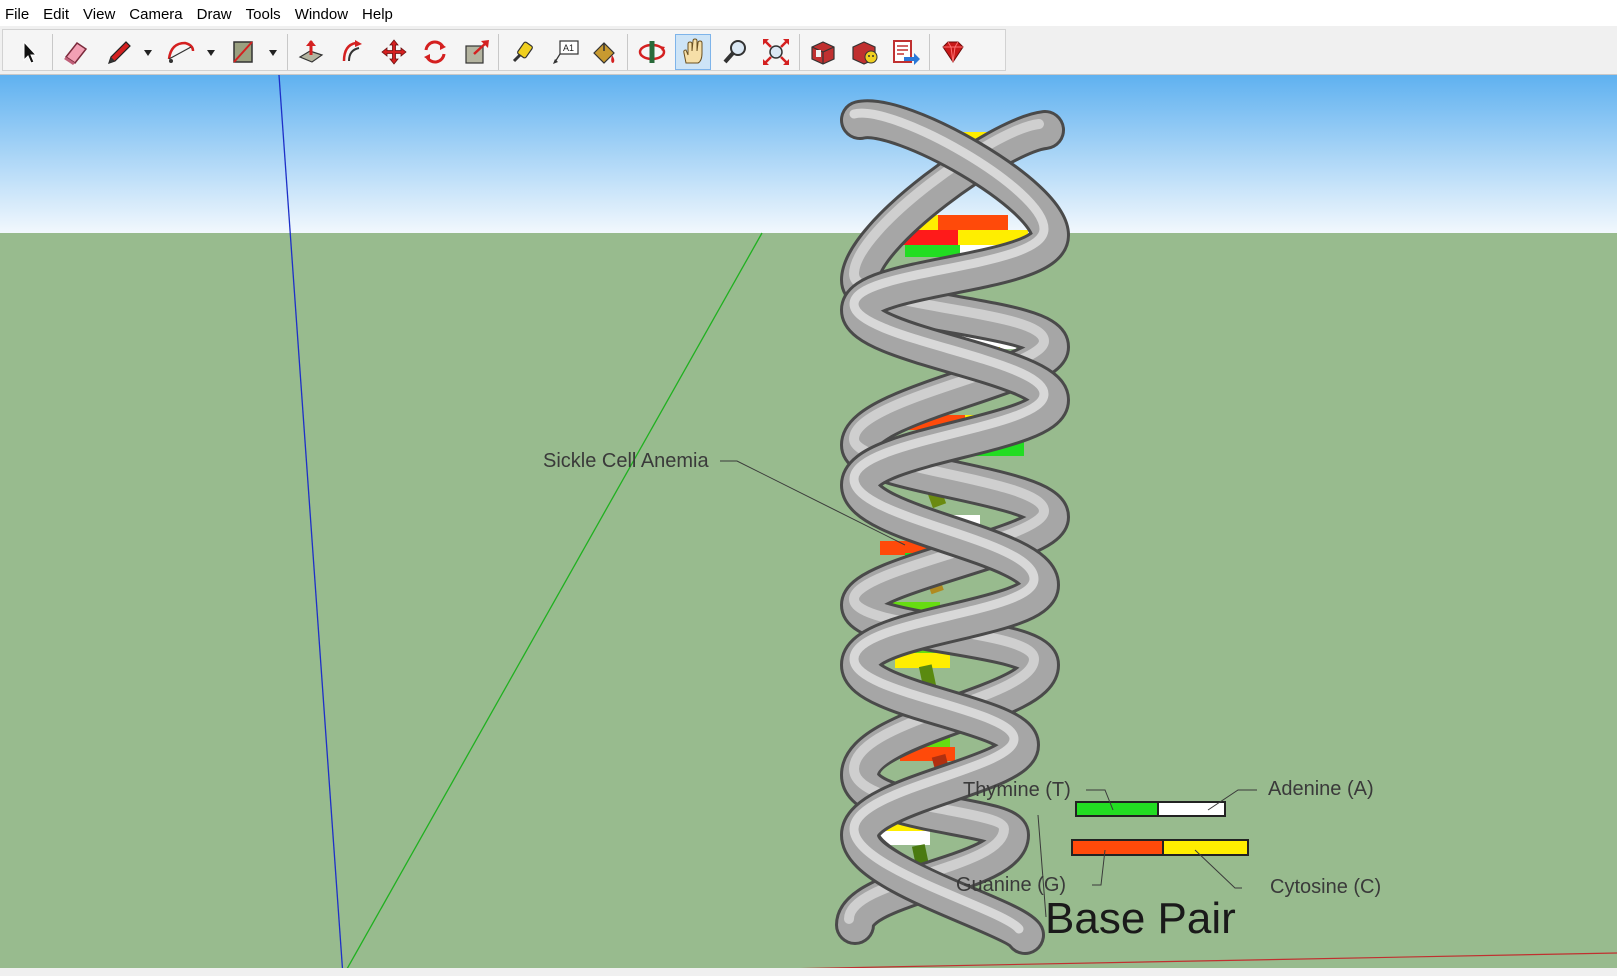 The image size is (1617, 976). I want to click on menu-edit: Edit, so click(56, 13).